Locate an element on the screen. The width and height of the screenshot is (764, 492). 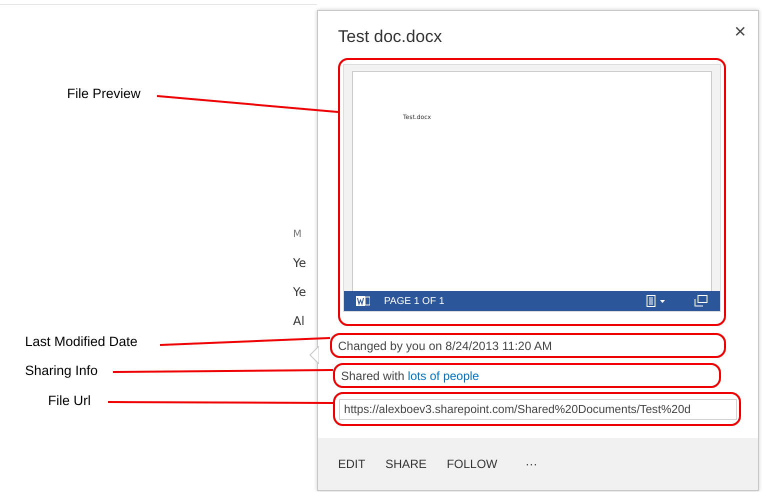
annotation-label: File Preview is located at coordinates (104, 93).